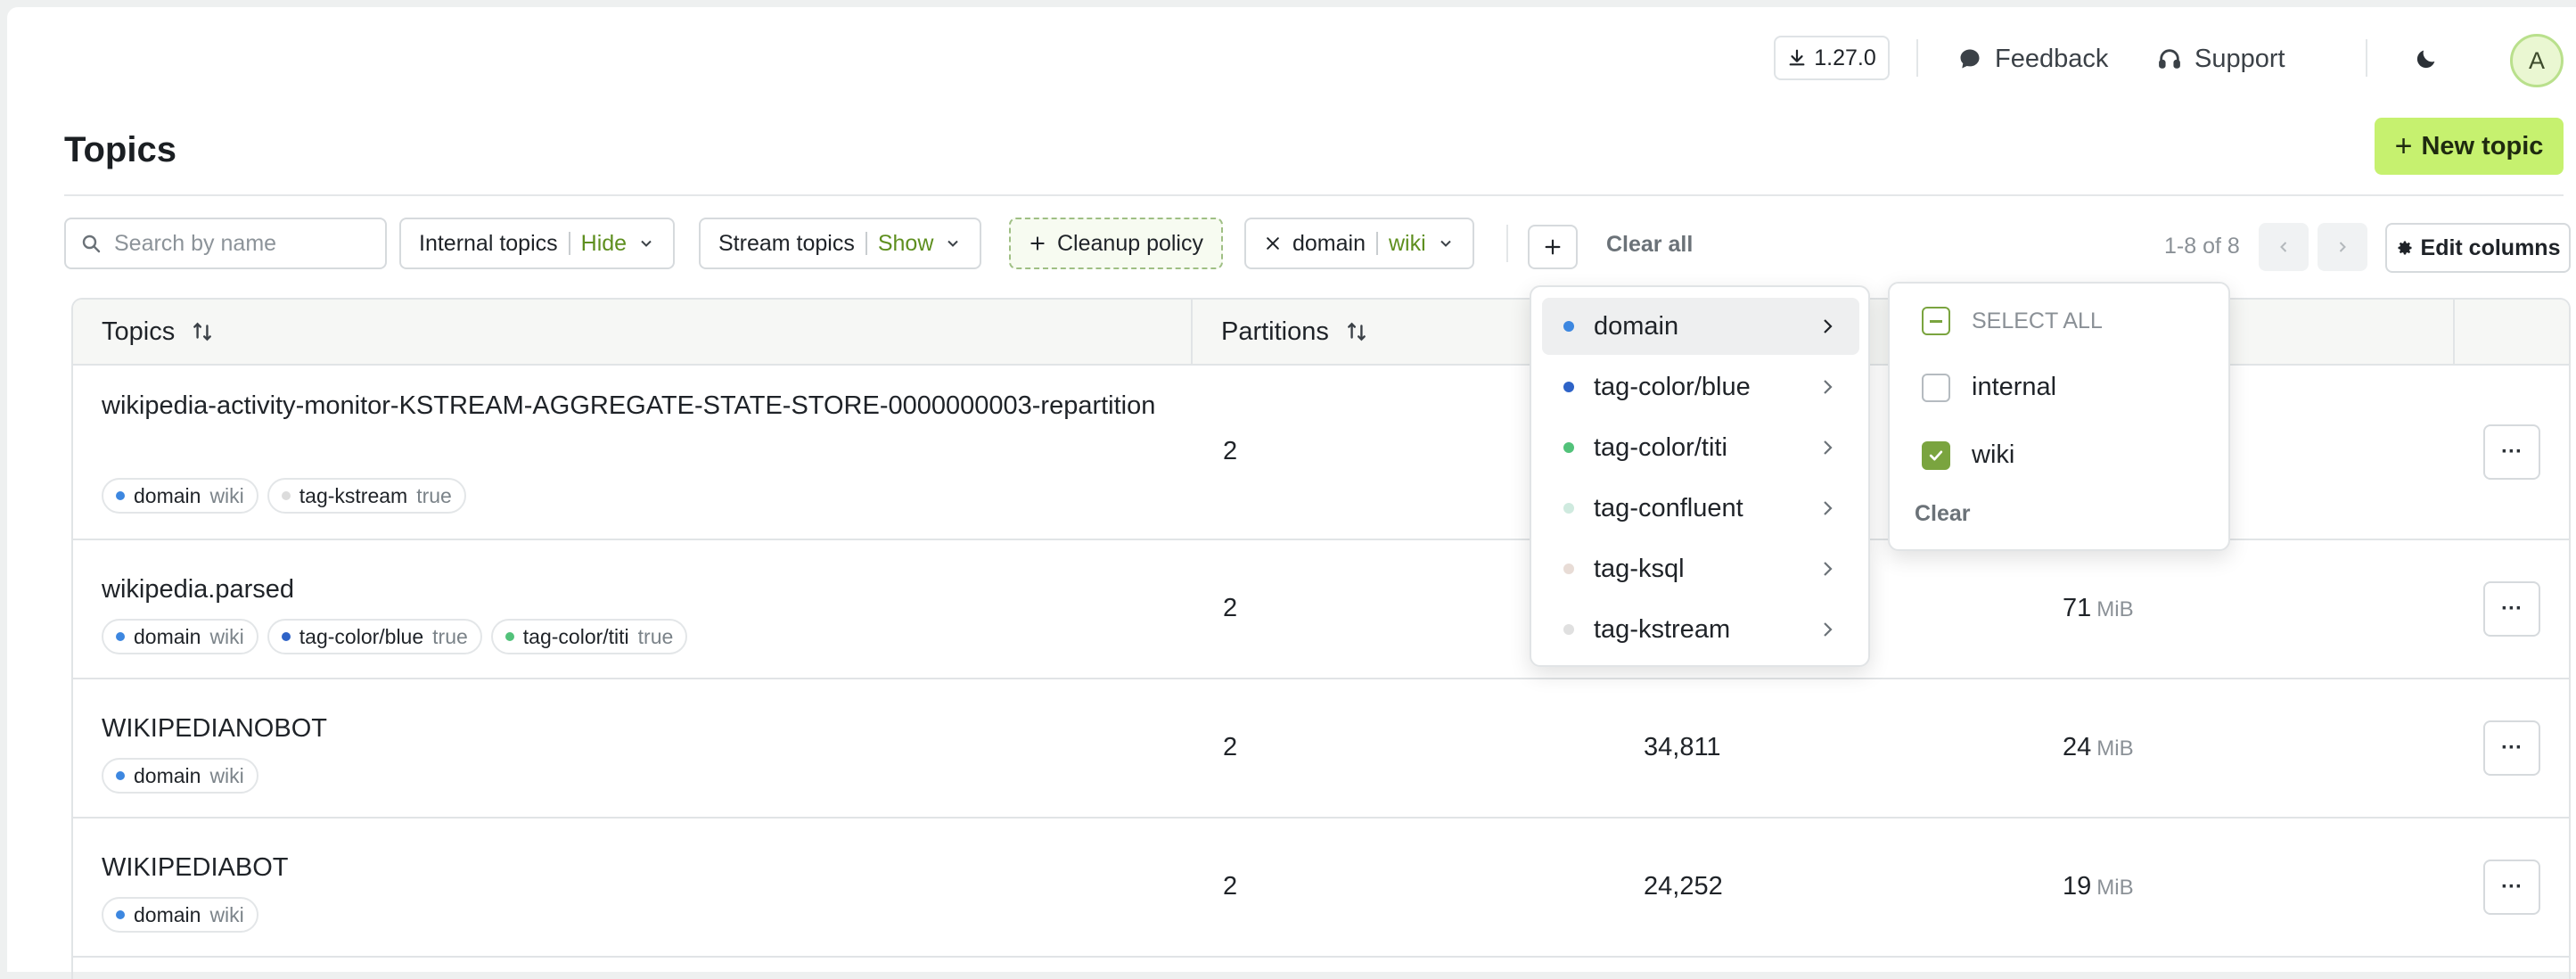 This screenshot has height=979, width=2576. What do you see at coordinates (202, 331) in the screenshot?
I see `sort-icon` at bounding box center [202, 331].